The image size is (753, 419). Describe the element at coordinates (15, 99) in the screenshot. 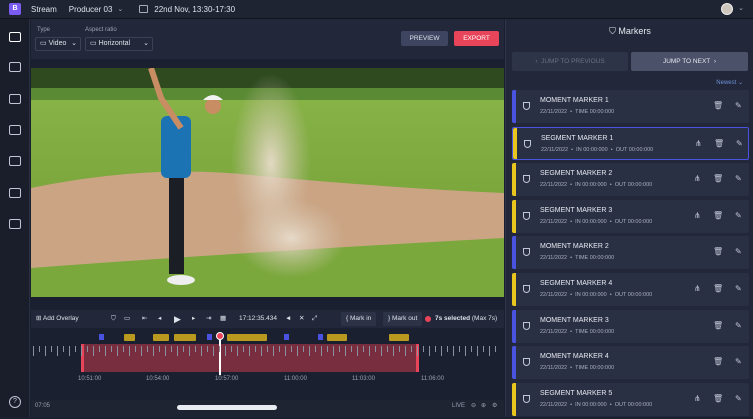

I see `crop-icon` at that location.